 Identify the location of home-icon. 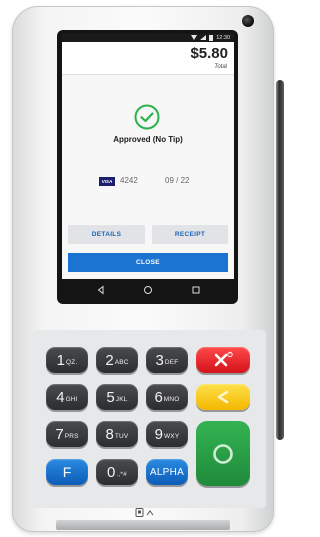
(148, 290).